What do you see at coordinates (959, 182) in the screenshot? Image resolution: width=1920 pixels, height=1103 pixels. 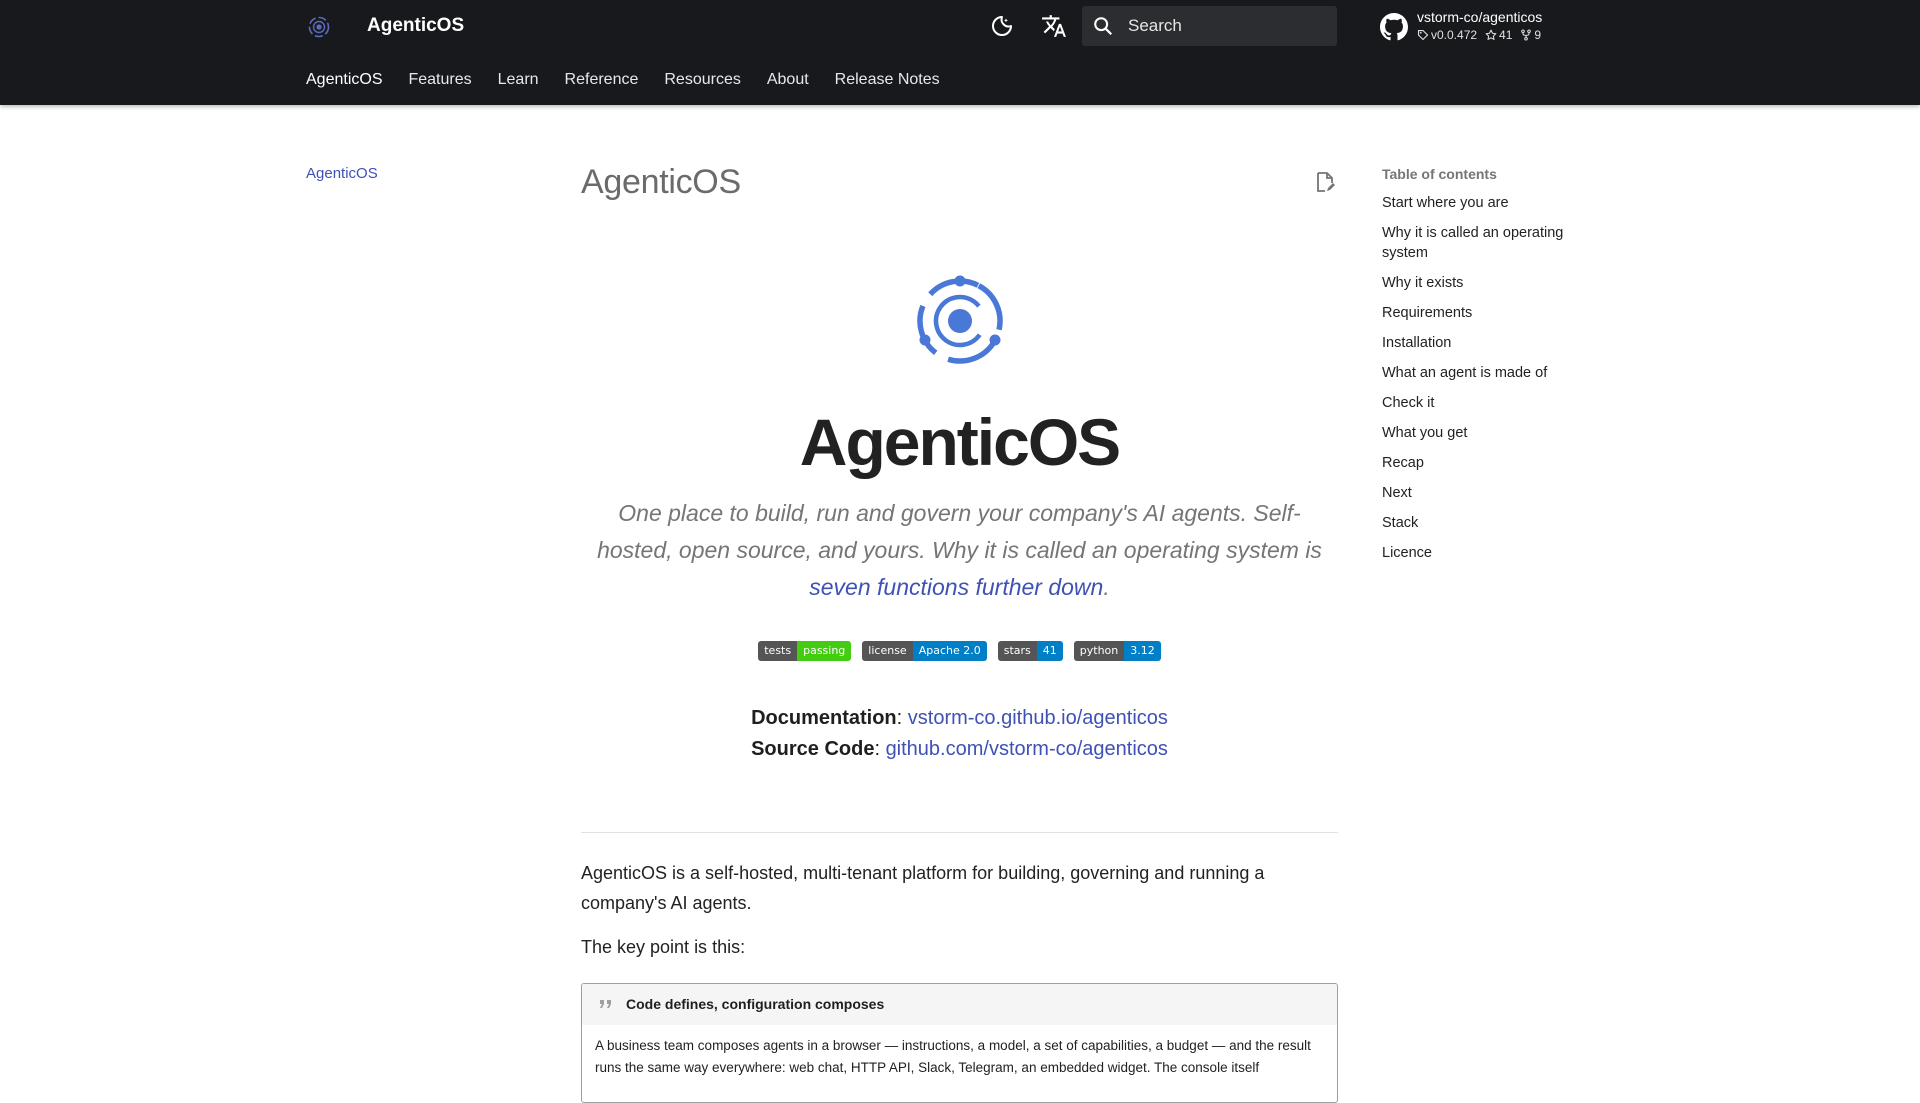 I see `main-content: AgenticOS` at bounding box center [959, 182].